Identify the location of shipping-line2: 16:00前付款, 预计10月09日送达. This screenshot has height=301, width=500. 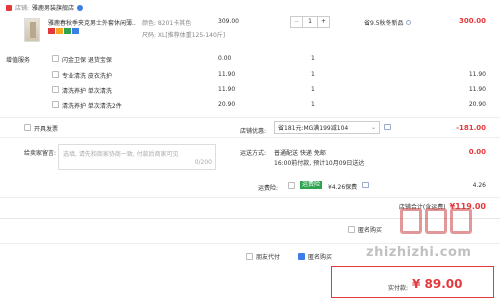
(319, 163).